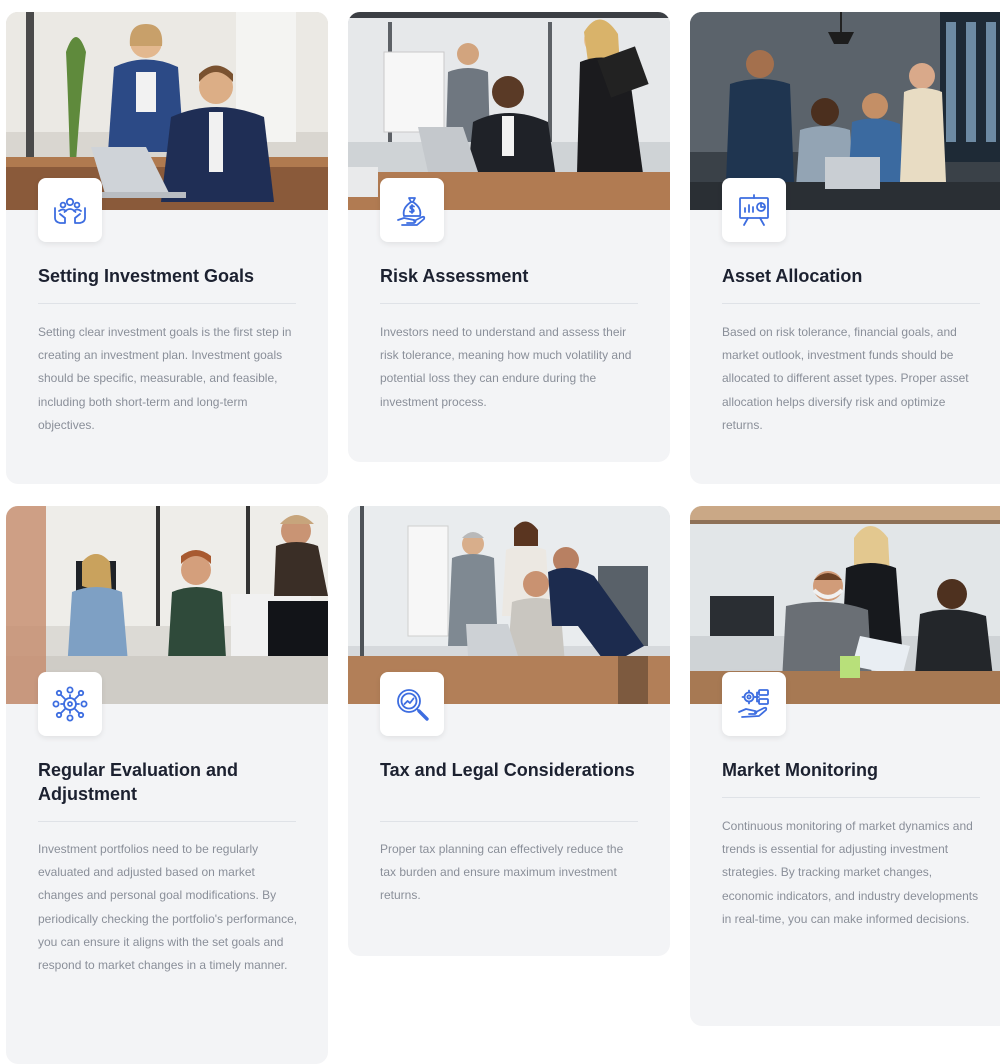 This screenshot has height=1064, width=1000. What do you see at coordinates (146, 276) in the screenshot?
I see `card-title: Setting Investment Goals` at bounding box center [146, 276].